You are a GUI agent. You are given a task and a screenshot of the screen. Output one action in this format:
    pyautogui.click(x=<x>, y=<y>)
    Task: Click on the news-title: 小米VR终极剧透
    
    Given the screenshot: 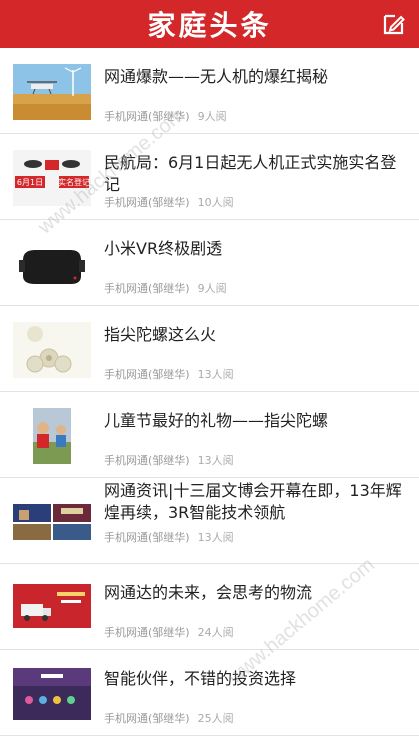 What is the action you would take?
    pyautogui.click(x=256, y=249)
    